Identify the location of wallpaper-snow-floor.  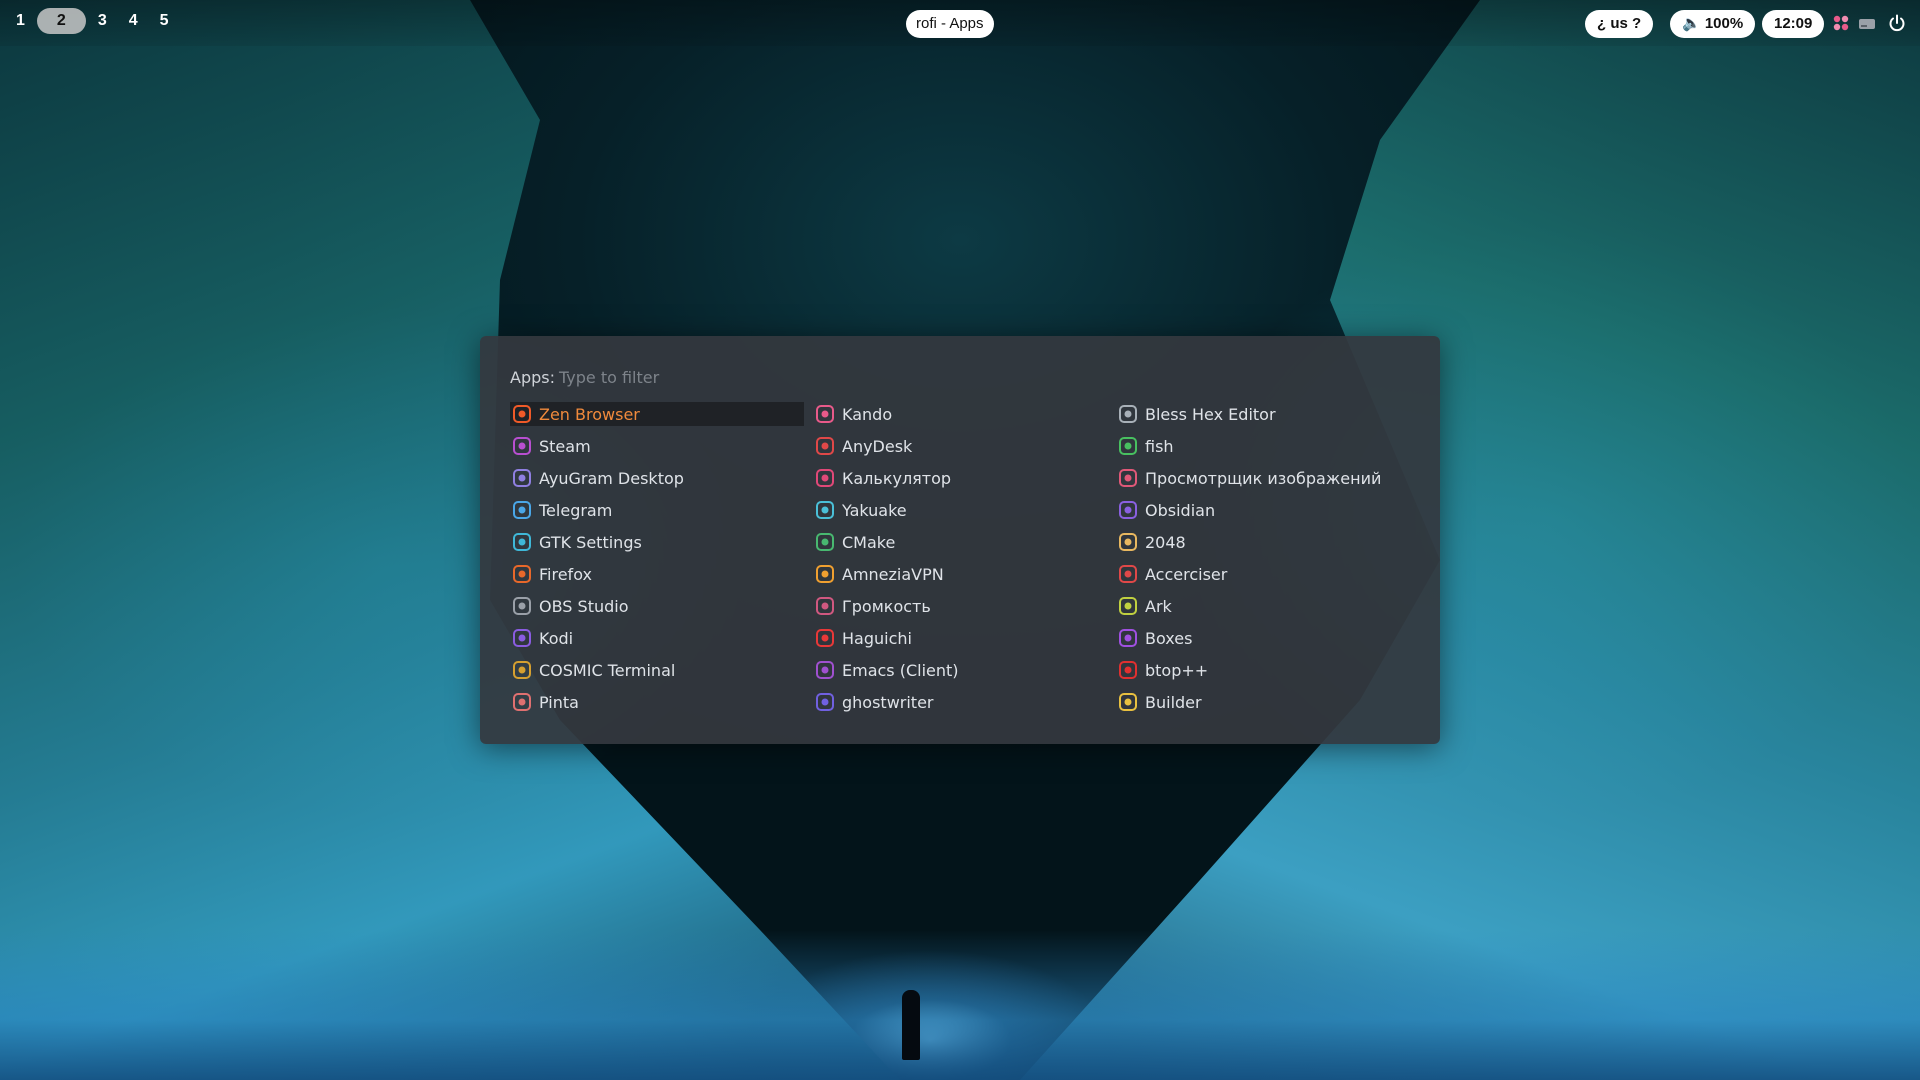
(960, 1005).